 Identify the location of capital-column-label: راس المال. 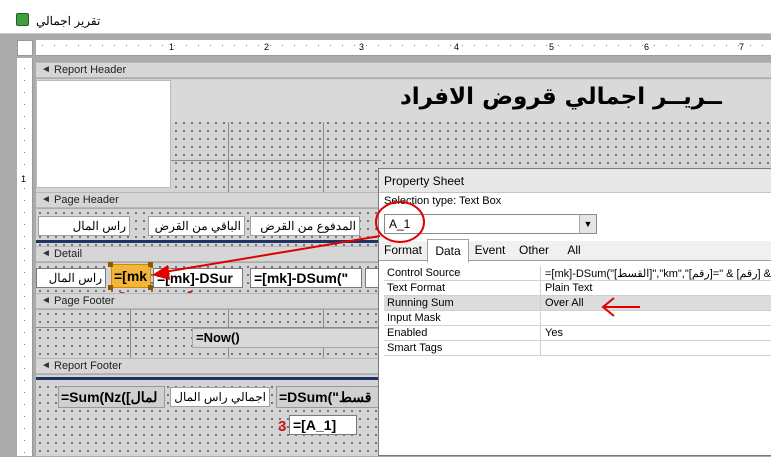
(84, 226).